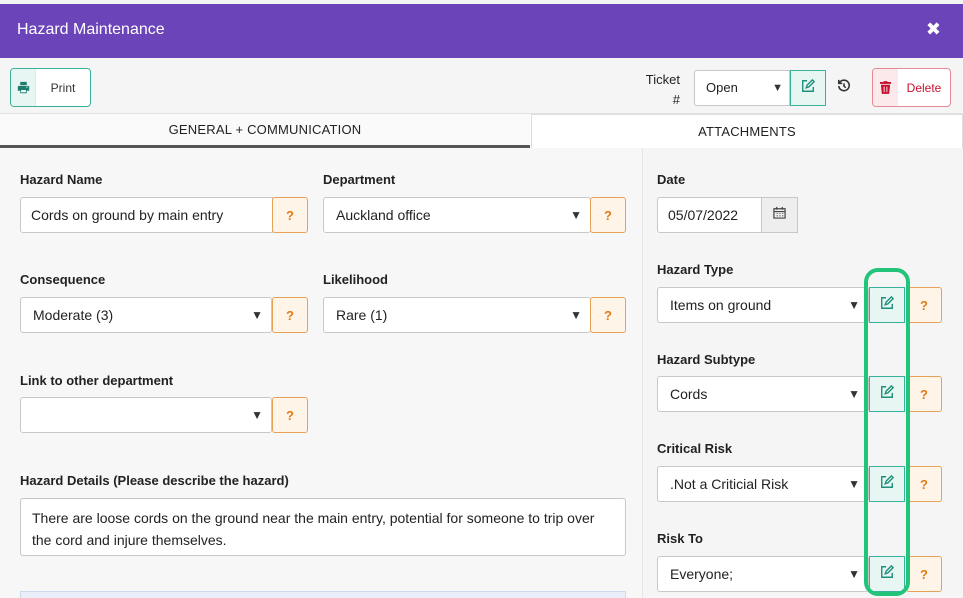 This screenshot has height=598, width=963. I want to click on print-label: Print, so click(63, 87).